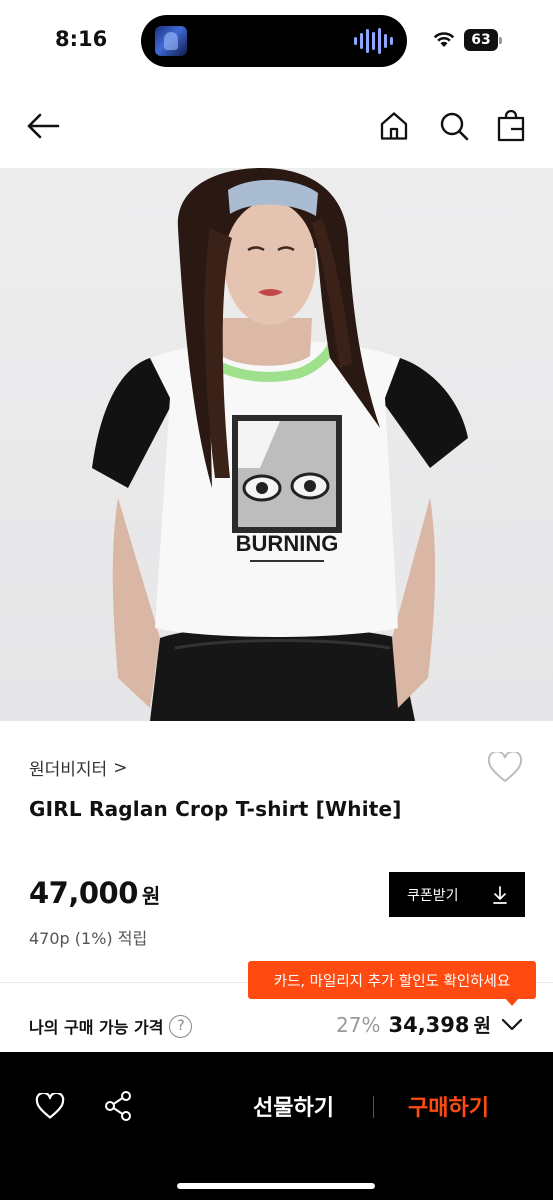  I want to click on home-icon, so click(394, 126).